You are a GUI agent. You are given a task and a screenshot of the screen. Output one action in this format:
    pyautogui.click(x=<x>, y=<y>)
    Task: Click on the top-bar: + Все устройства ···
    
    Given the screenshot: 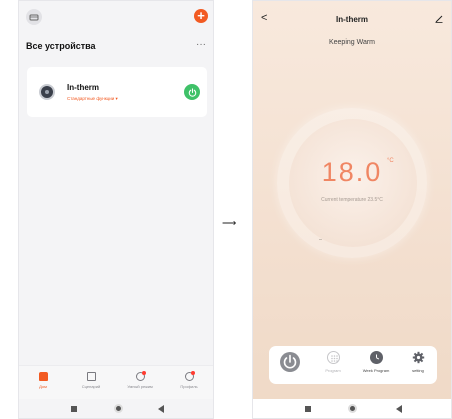 What is the action you would take?
    pyautogui.click(x=116, y=31)
    